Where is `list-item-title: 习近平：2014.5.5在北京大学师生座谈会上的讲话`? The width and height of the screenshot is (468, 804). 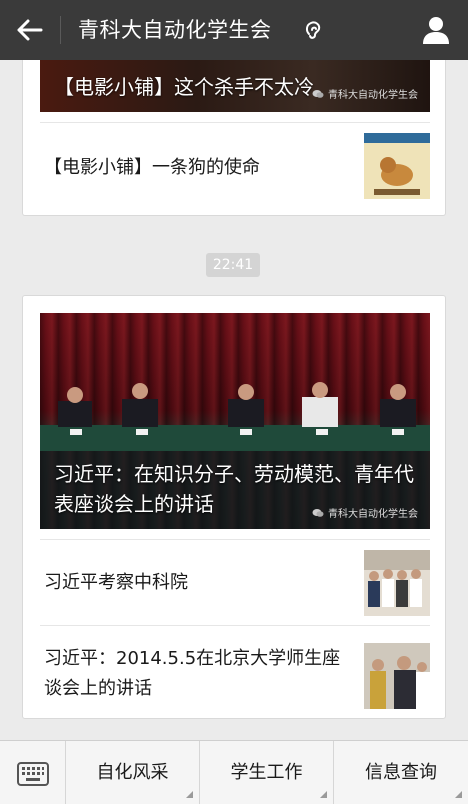 list-item-title: 习近平：2014.5.5在北京大学师生座谈会上的讲话 is located at coordinates (192, 673).